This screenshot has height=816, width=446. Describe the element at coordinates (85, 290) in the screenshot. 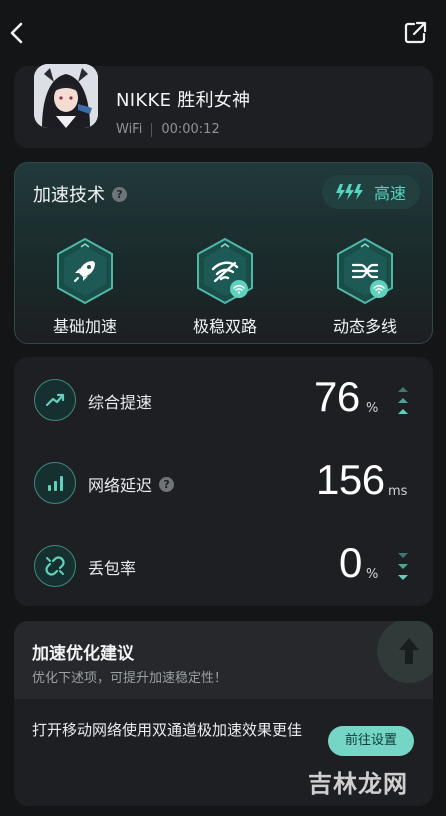

I see `feature-basic-acceleration: 基础加速` at that location.